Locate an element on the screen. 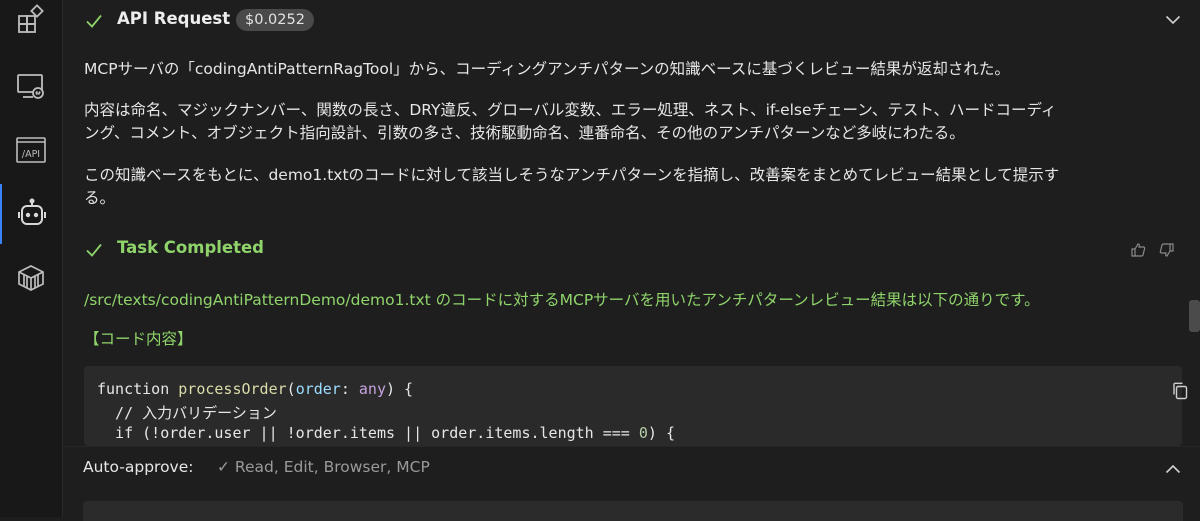 This screenshot has height=521, width=1200. code-line: function processOrder(order: any) { is located at coordinates (255, 389).